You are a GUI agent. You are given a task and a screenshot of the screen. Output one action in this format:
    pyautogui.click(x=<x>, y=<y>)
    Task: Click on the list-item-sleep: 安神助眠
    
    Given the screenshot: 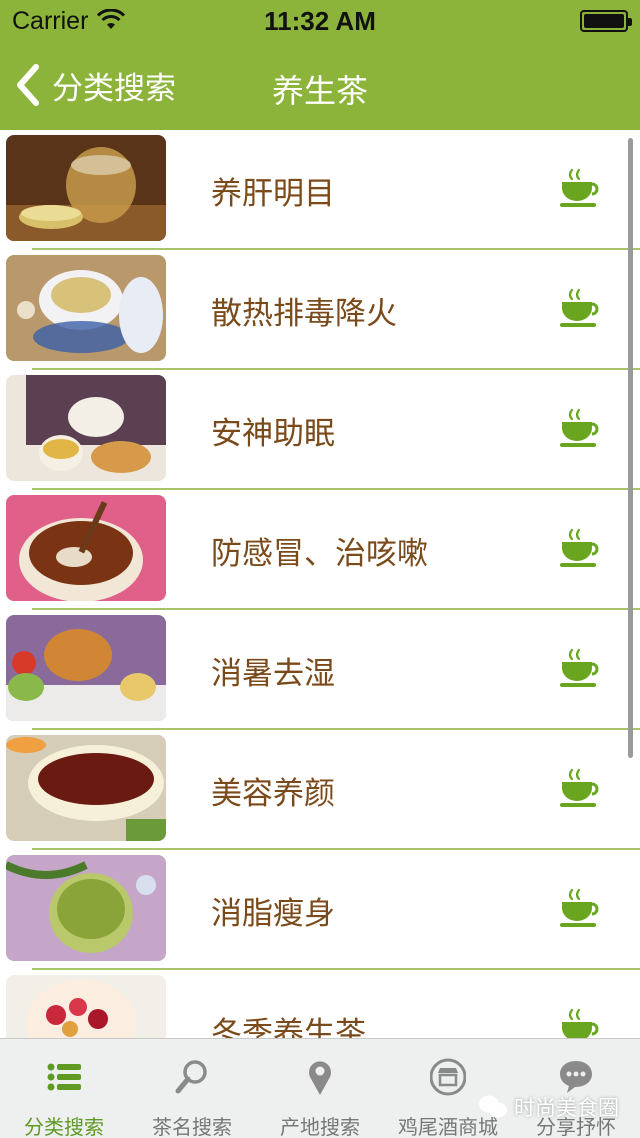 What is the action you would take?
    pyautogui.click(x=320, y=430)
    